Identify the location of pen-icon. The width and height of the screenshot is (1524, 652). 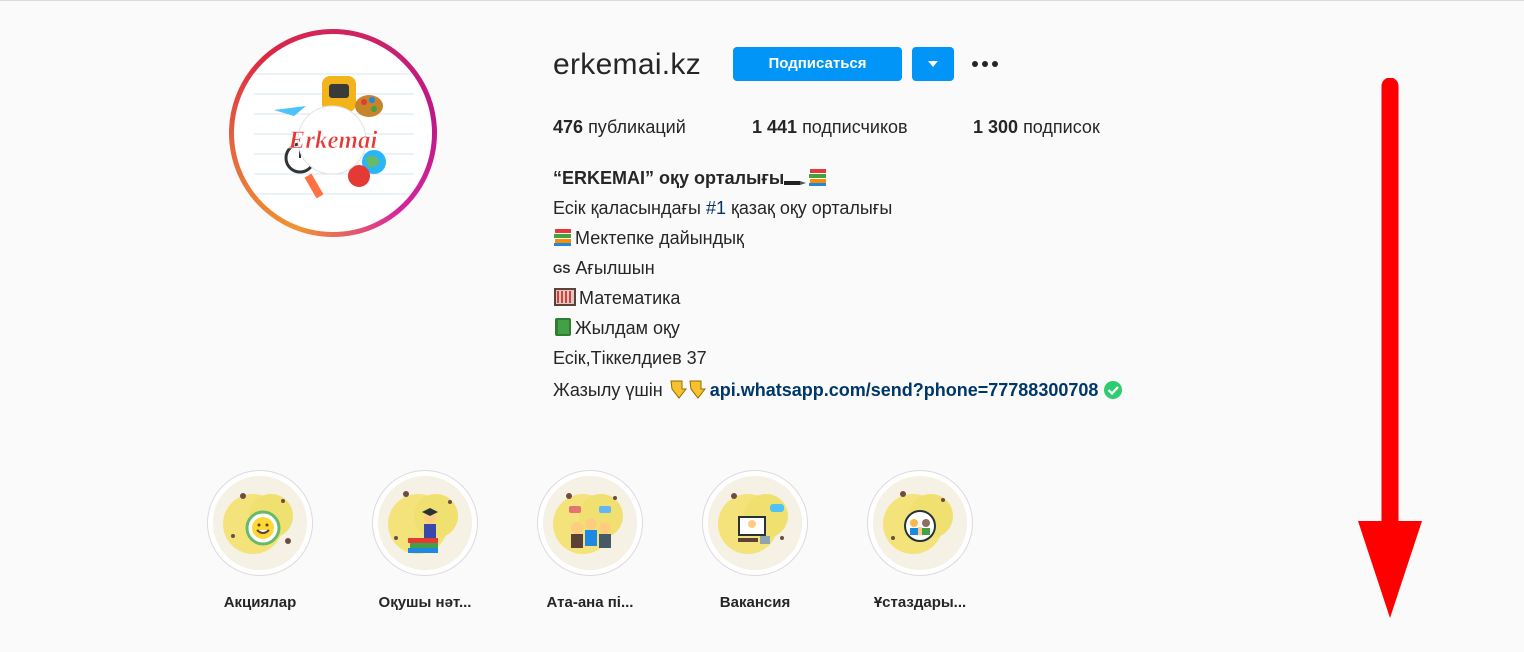
(795, 183).